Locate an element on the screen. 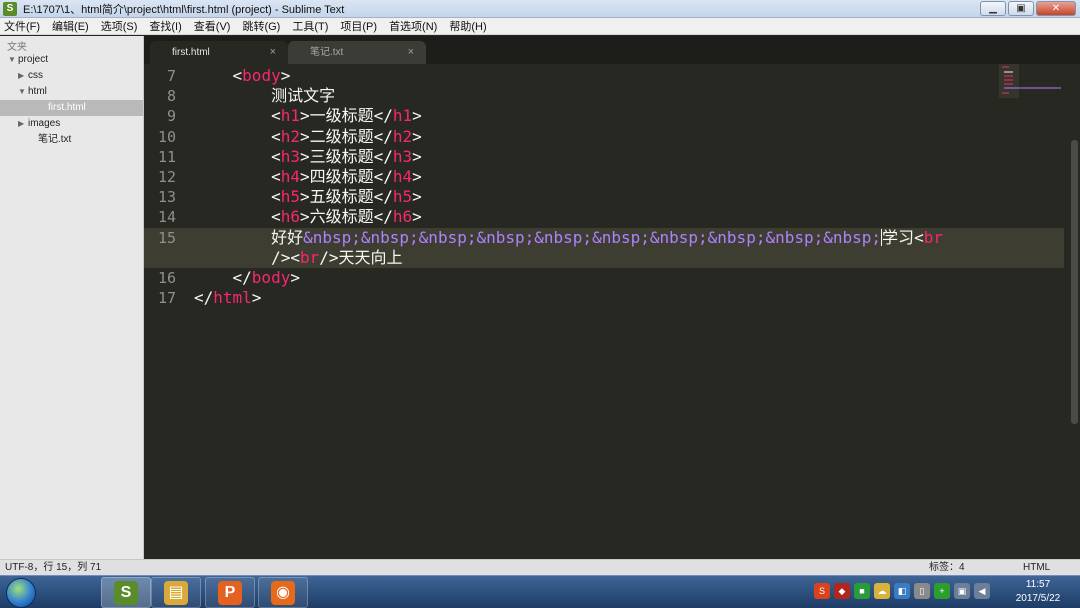 The width and height of the screenshot is (1080, 608). code-line: 12 <h4>四级标题</h4> is located at coordinates (604, 177).